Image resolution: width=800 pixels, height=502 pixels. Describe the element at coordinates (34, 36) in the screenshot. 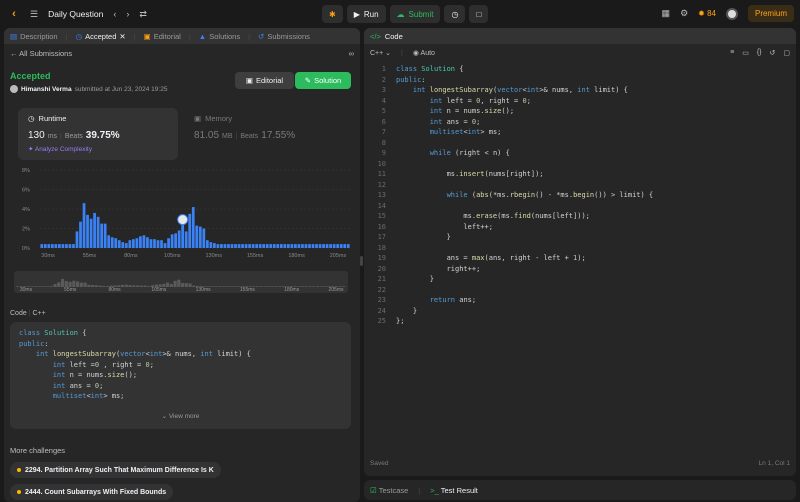

I see `tab-description: ▤ Description` at that location.